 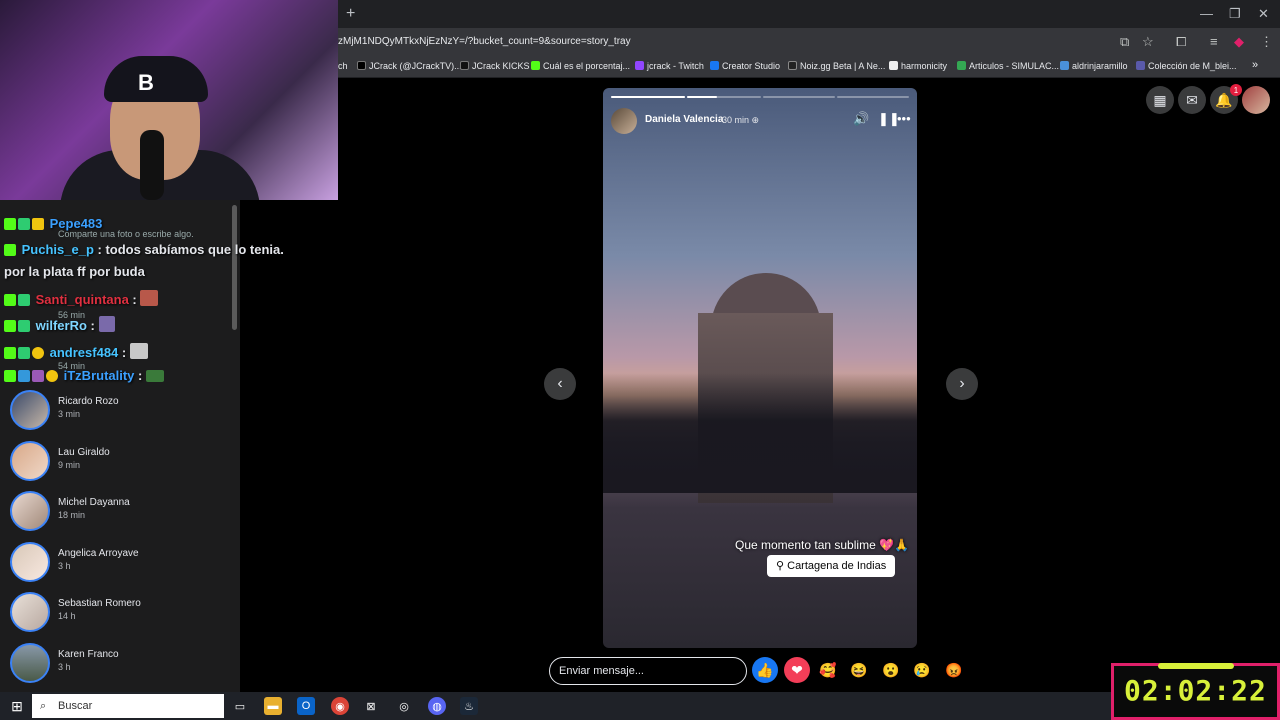 I want to click on bookmark-item: ch, so click(x=343, y=66).